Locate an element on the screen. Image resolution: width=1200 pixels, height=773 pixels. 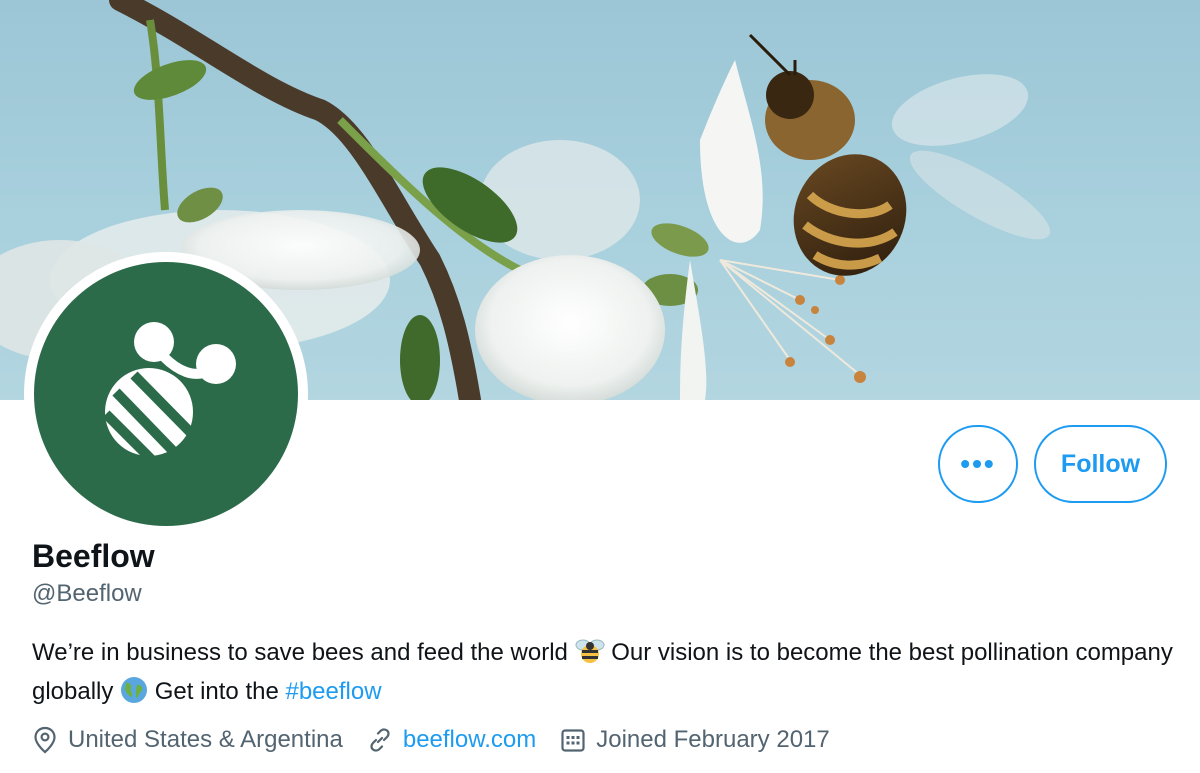
more-icon: ••• is located at coordinates (978, 463).